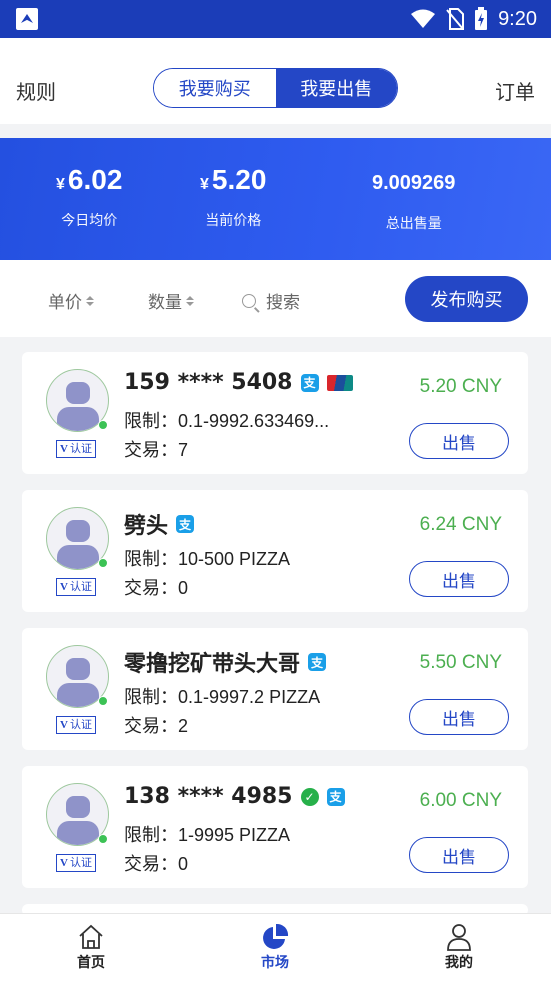  What do you see at coordinates (156, 450) in the screenshot?
I see `trades-count: 交易：7` at bounding box center [156, 450].